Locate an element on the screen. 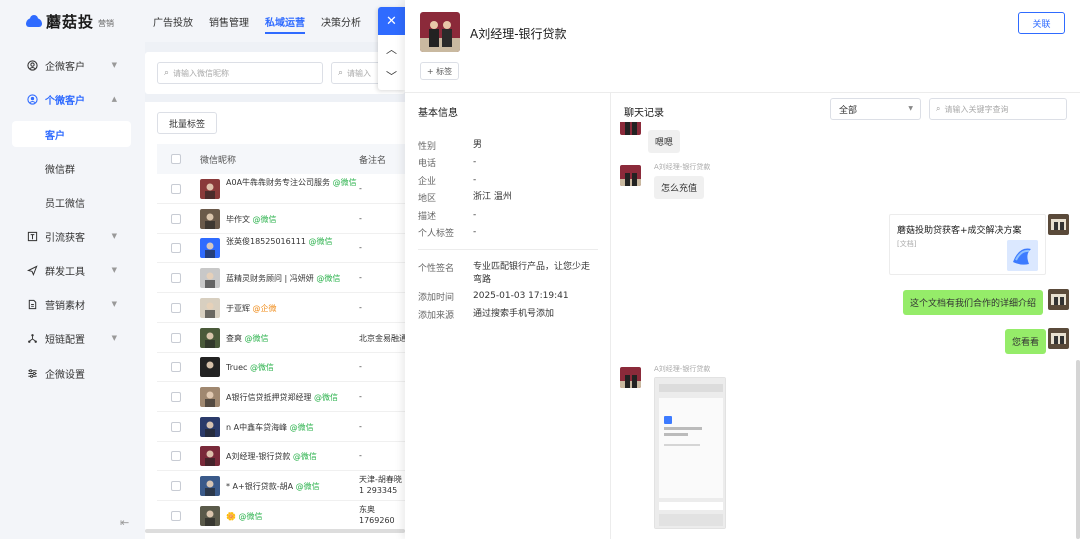 The height and width of the screenshot is (539, 1080). table-header: 微信昵称 备注名 is located at coordinates (281, 159).